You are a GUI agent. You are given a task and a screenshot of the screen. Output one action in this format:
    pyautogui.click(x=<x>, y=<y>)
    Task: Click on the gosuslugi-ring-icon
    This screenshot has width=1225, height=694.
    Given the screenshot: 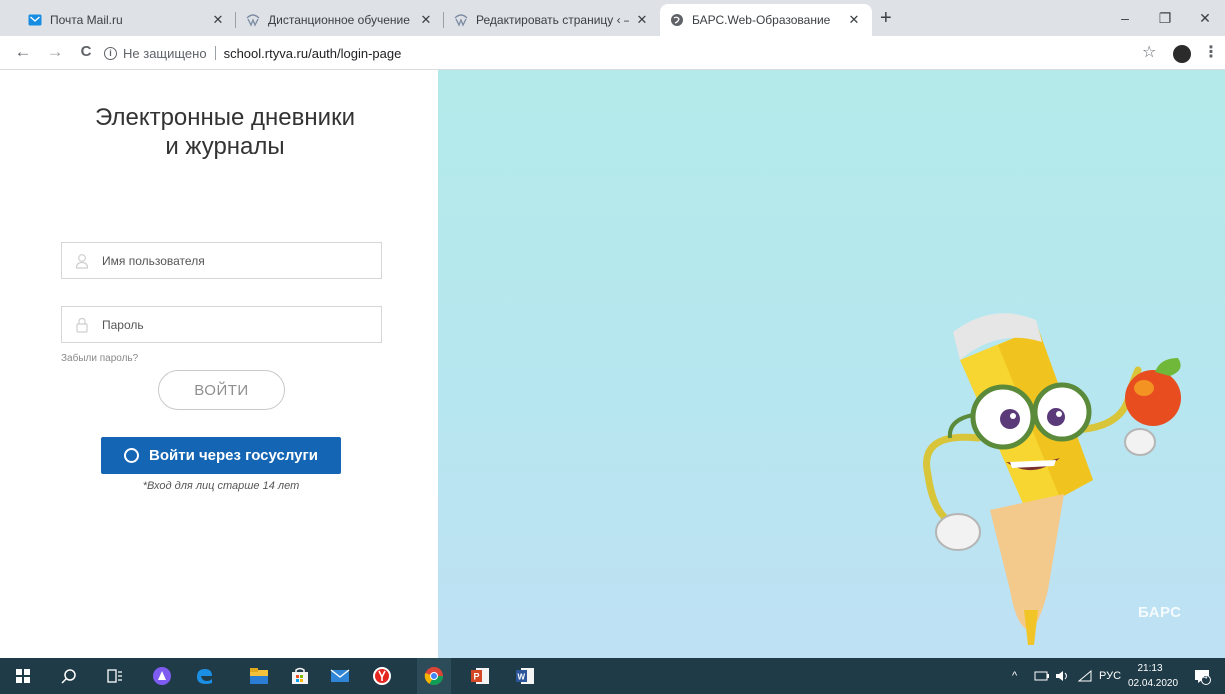 What is the action you would take?
    pyautogui.click(x=132, y=455)
    